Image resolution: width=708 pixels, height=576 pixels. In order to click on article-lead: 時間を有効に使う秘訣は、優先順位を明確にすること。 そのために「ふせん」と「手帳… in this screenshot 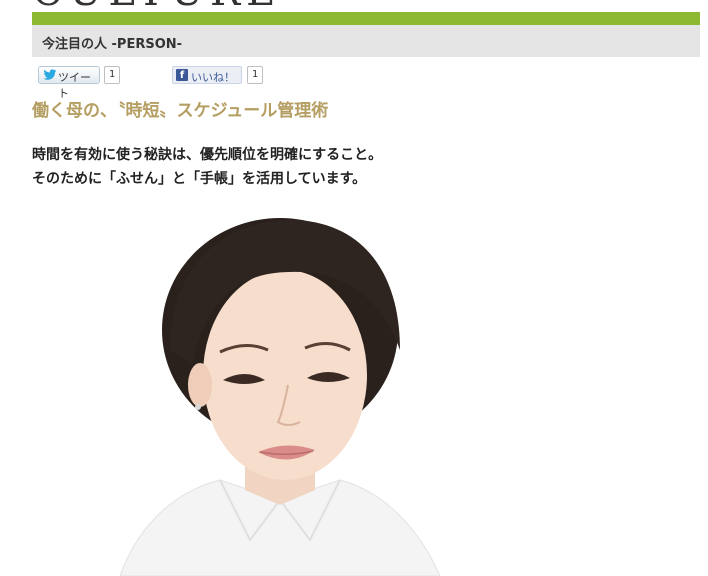, I will do `click(207, 167)`.